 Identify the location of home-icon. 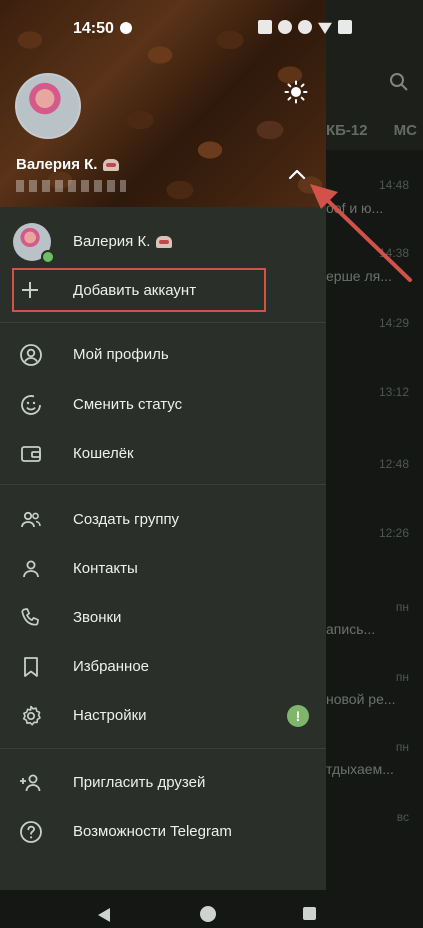
(208, 914).